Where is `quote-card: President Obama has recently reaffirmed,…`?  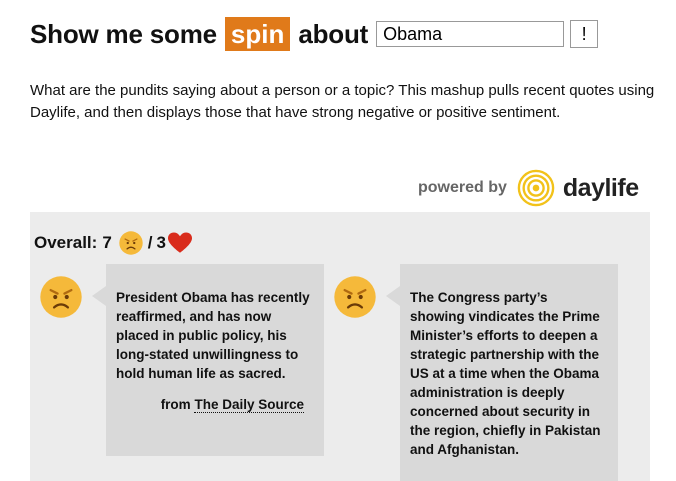
quote-card: President Obama has recently reaffirmed,… is located at coordinates (208, 360).